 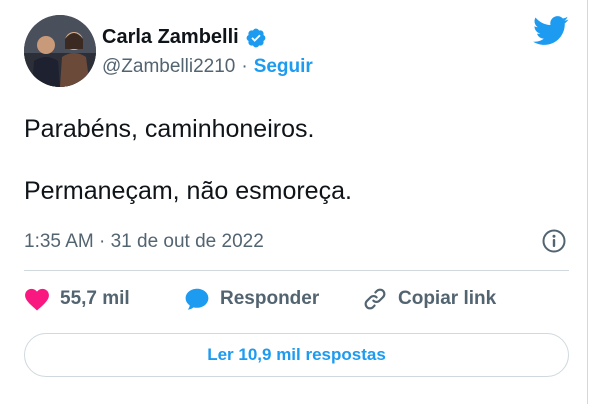 I want to click on verified-badge-icon, so click(x=256, y=38).